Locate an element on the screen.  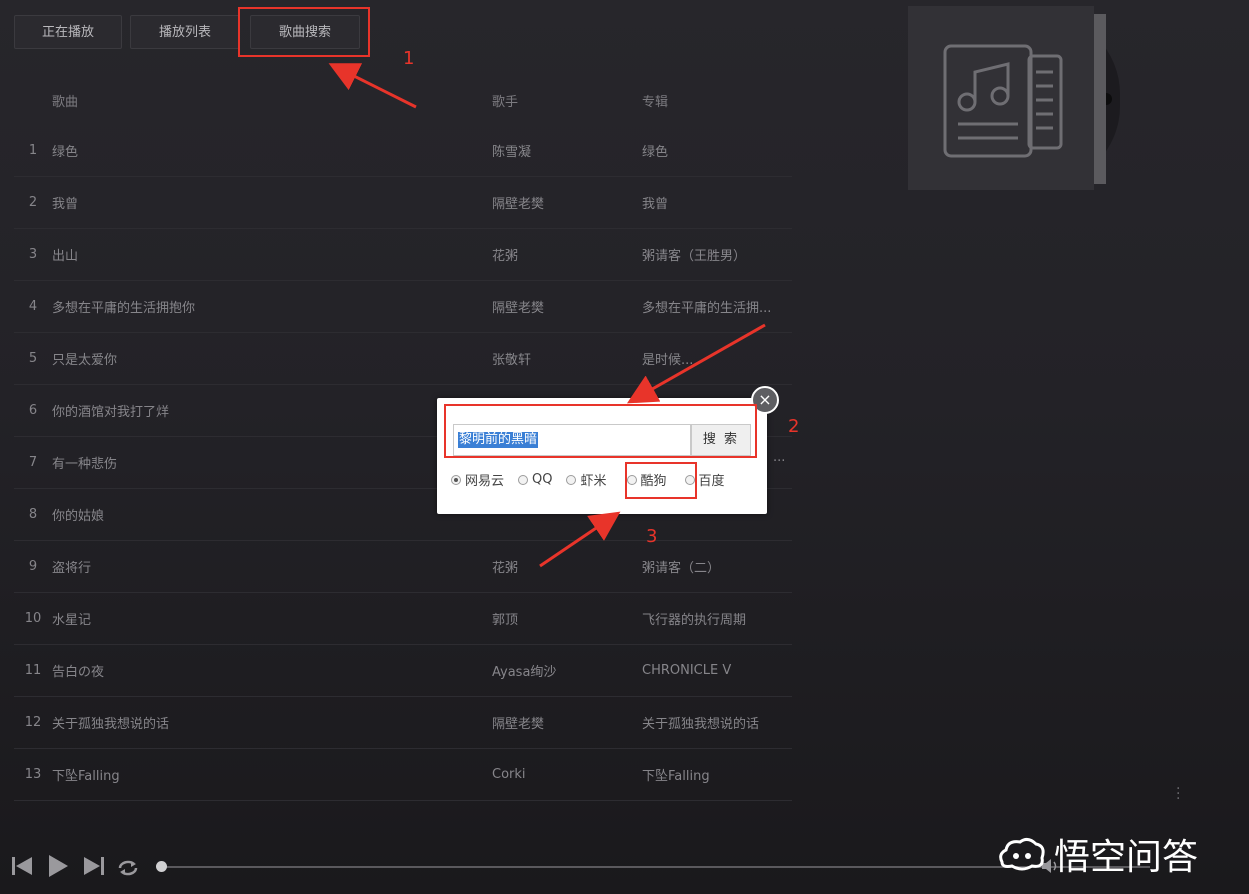
row-index: 13 is located at coordinates (33, 774).